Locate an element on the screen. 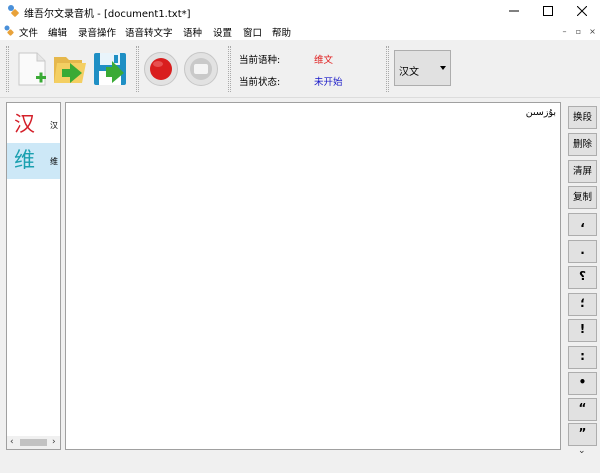 Image resolution: width=600 pixels, height=473 pixels. toolbar-grip is located at coordinates (7, 69).